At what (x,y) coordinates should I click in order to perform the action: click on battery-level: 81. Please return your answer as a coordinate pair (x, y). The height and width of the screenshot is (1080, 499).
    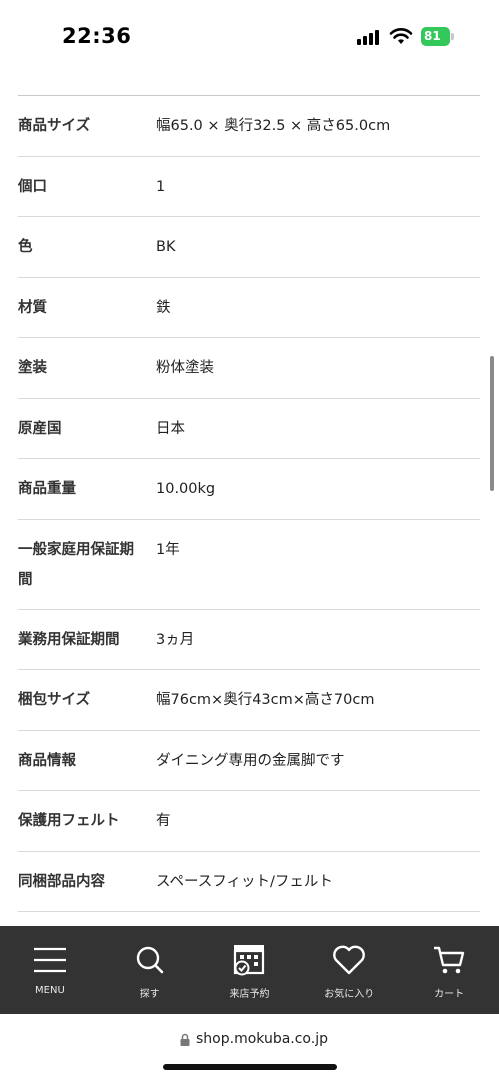
    Looking at the image, I should click on (432, 36).